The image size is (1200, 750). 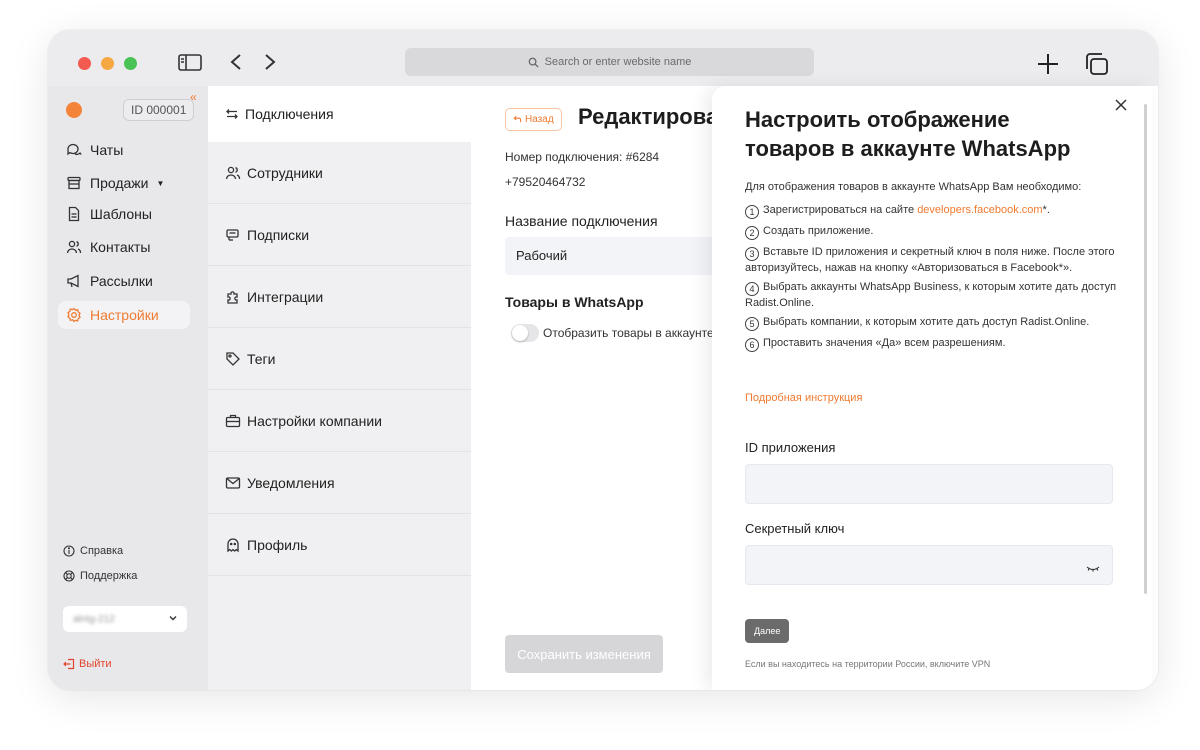 I want to click on briefcase-icon, so click(x=233, y=420).